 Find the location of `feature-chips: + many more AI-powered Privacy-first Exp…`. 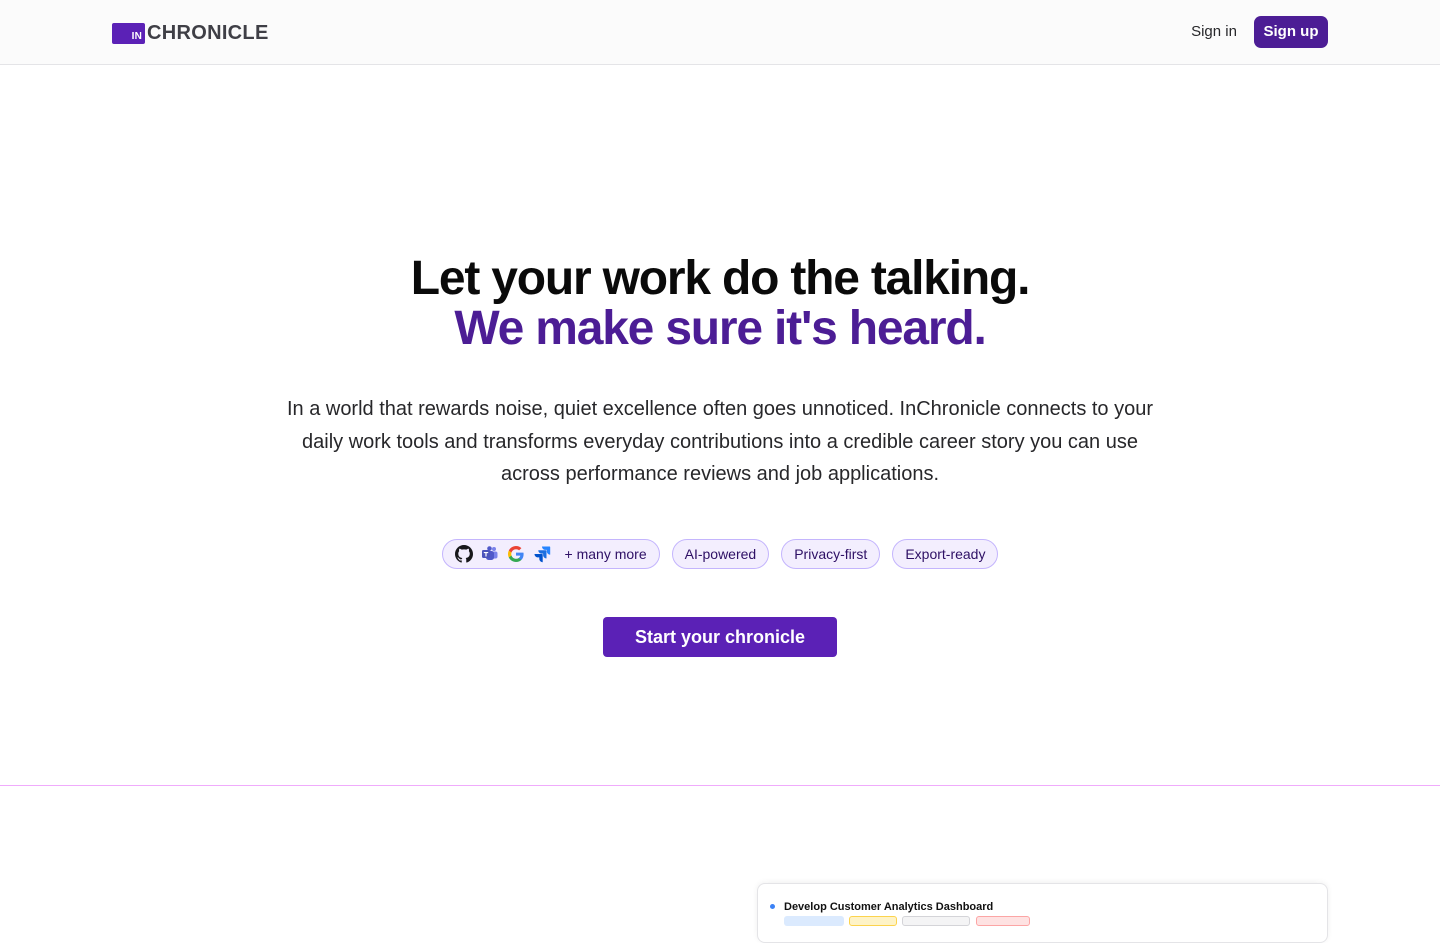

feature-chips: + many more AI-powered Privacy-first Exp… is located at coordinates (720, 554).